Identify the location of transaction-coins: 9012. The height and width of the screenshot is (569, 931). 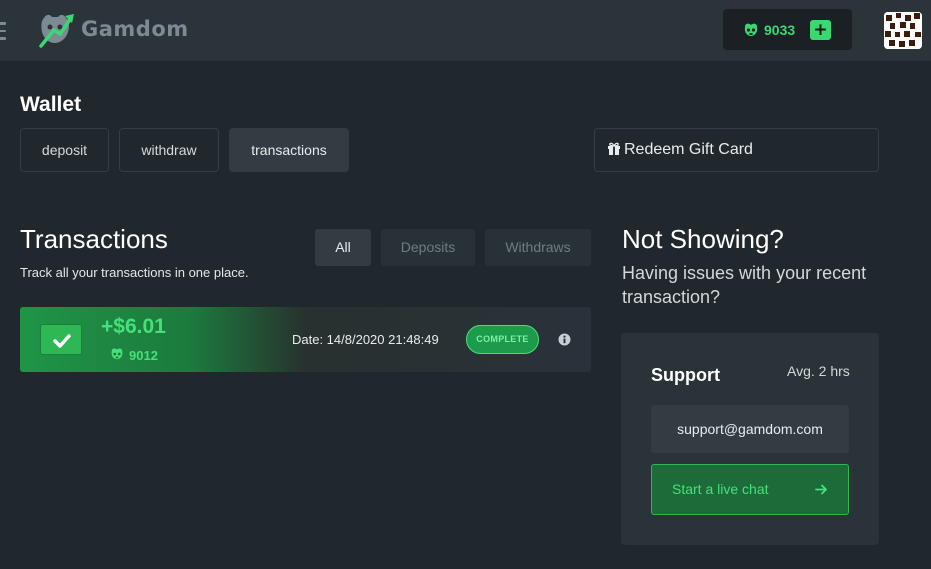
(134, 355).